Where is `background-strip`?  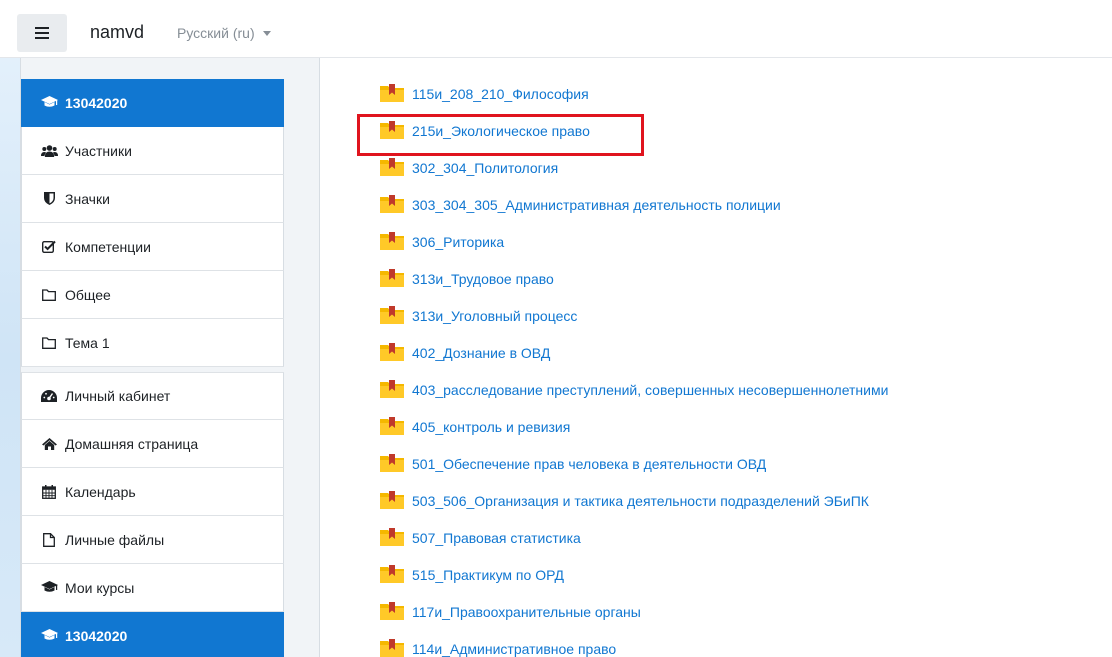 background-strip is located at coordinates (10, 357).